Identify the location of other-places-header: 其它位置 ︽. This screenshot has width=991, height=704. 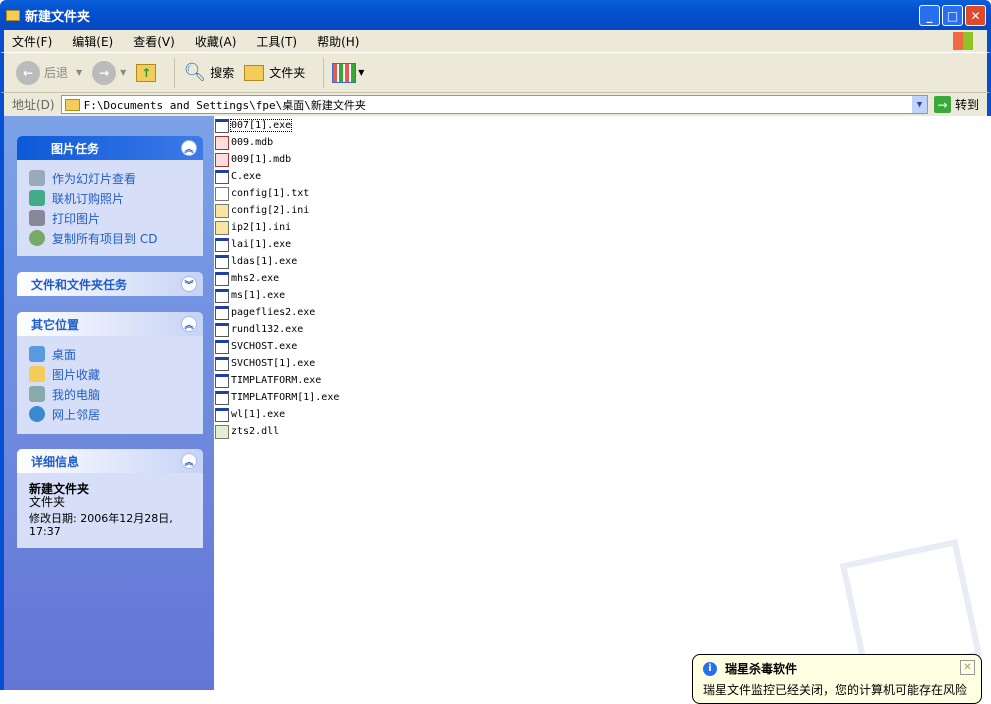
(110, 324).